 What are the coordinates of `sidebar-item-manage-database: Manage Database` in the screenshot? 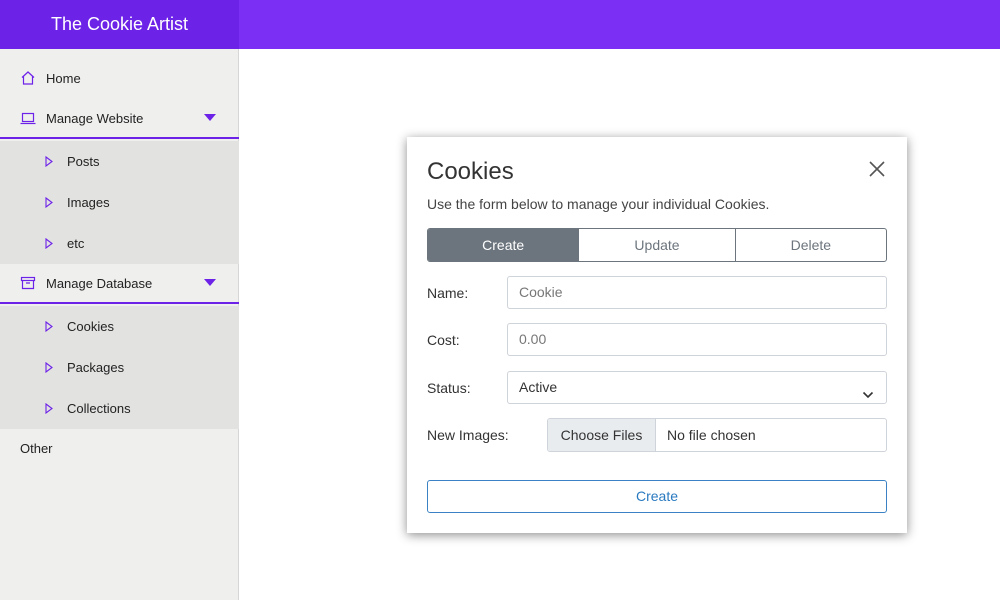 It's located at (119, 284).